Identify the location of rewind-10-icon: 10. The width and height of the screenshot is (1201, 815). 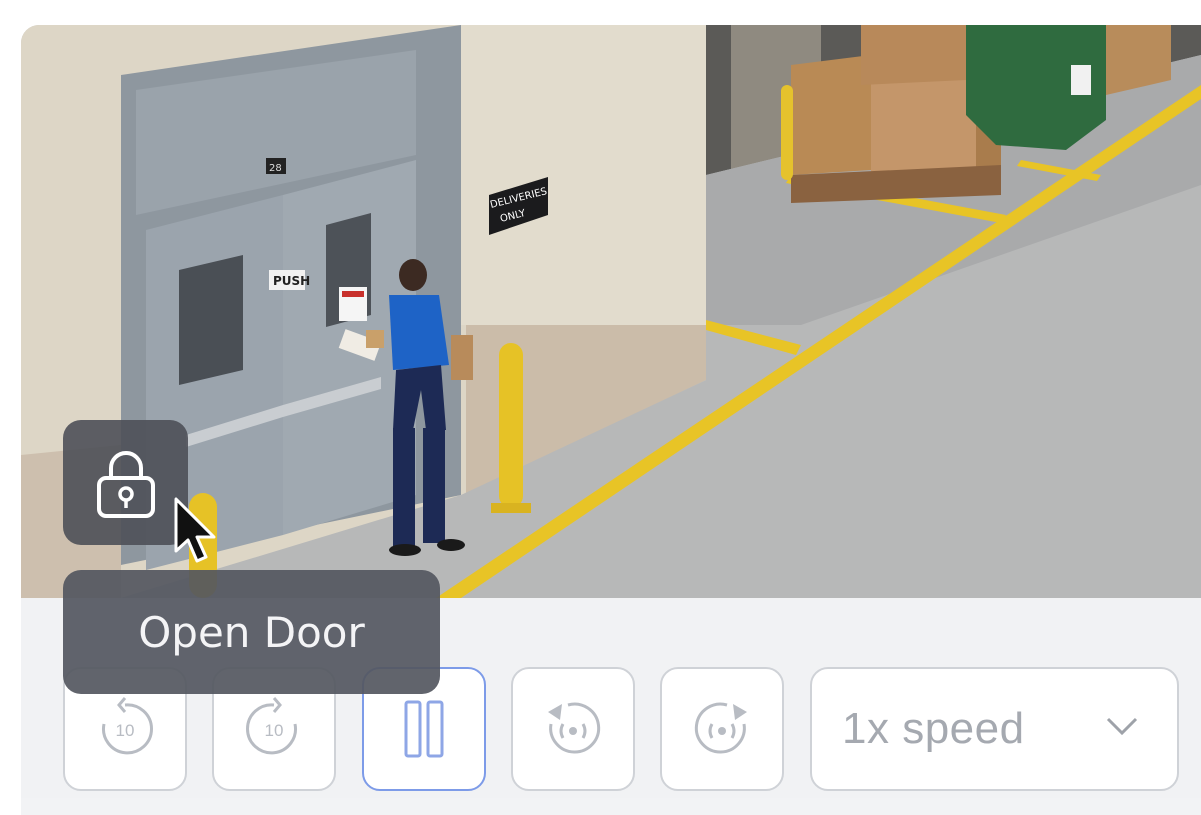
(127, 726).